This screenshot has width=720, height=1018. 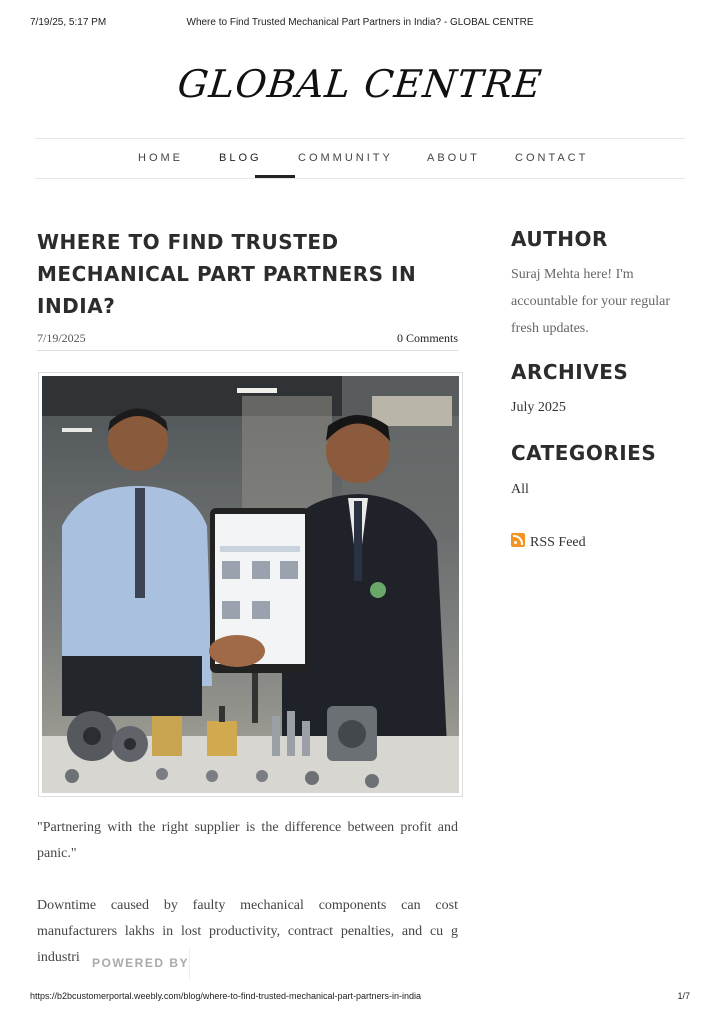 What do you see at coordinates (240, 158) in the screenshot?
I see `nav-blog: BLOG` at bounding box center [240, 158].